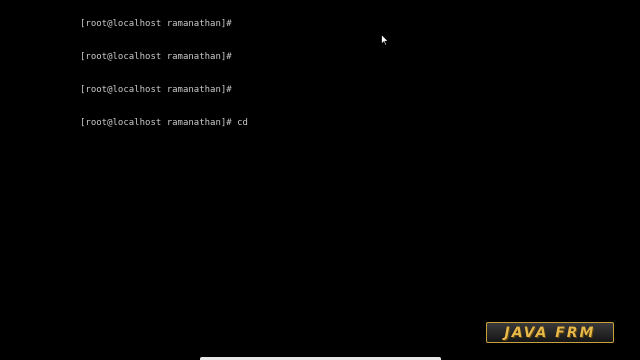 The image size is (640, 360). I want to click on mouse-pointer-icon, so click(385, 40).